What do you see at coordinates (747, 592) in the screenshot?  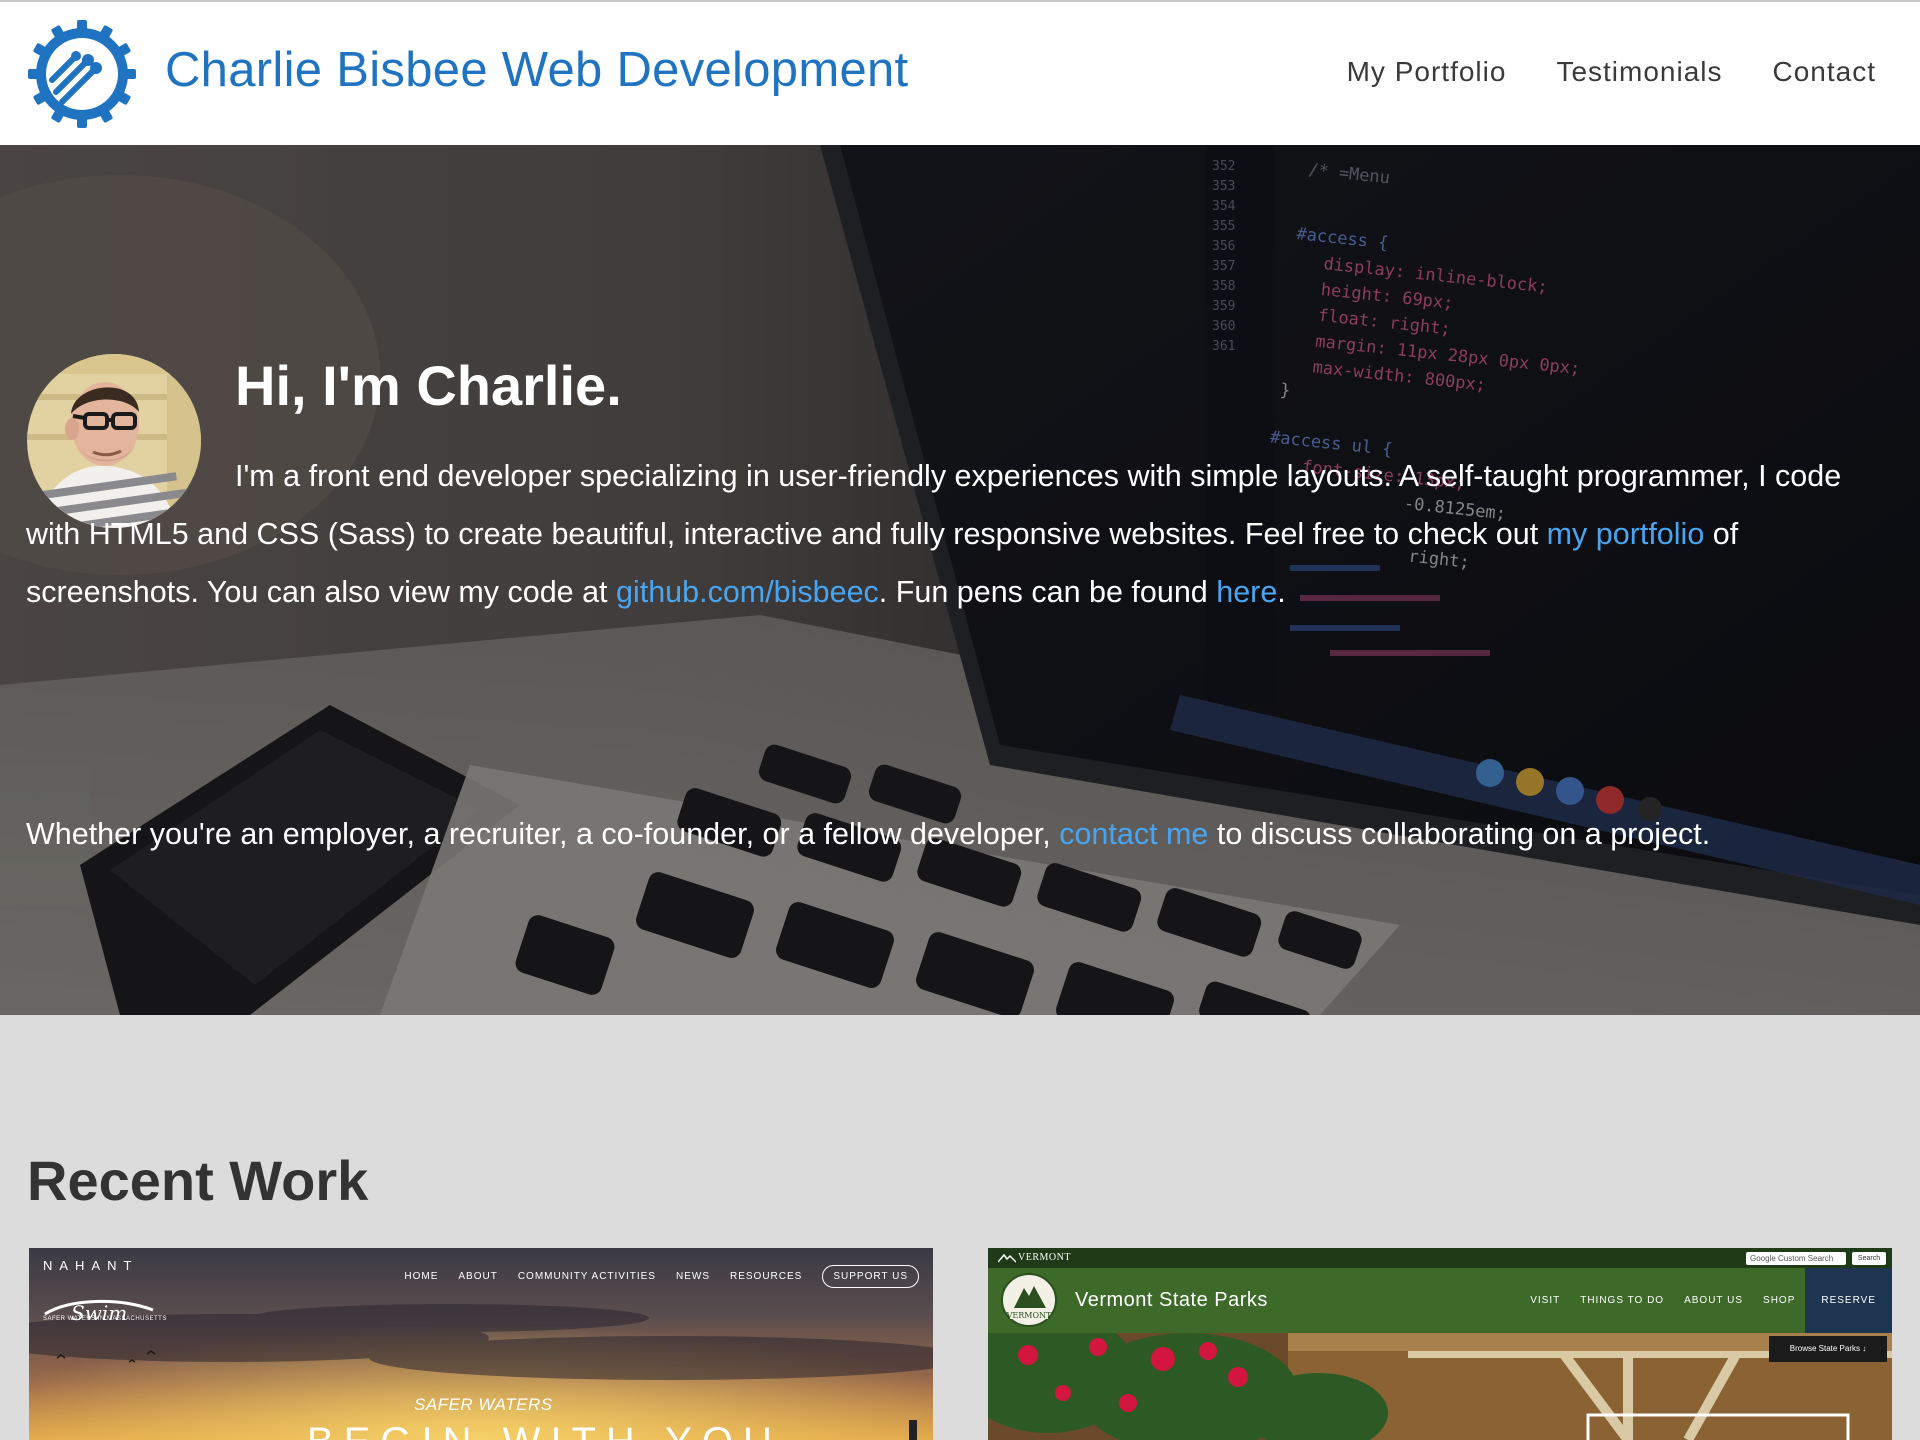 I see `github-link: github.com/bisbeec` at bounding box center [747, 592].